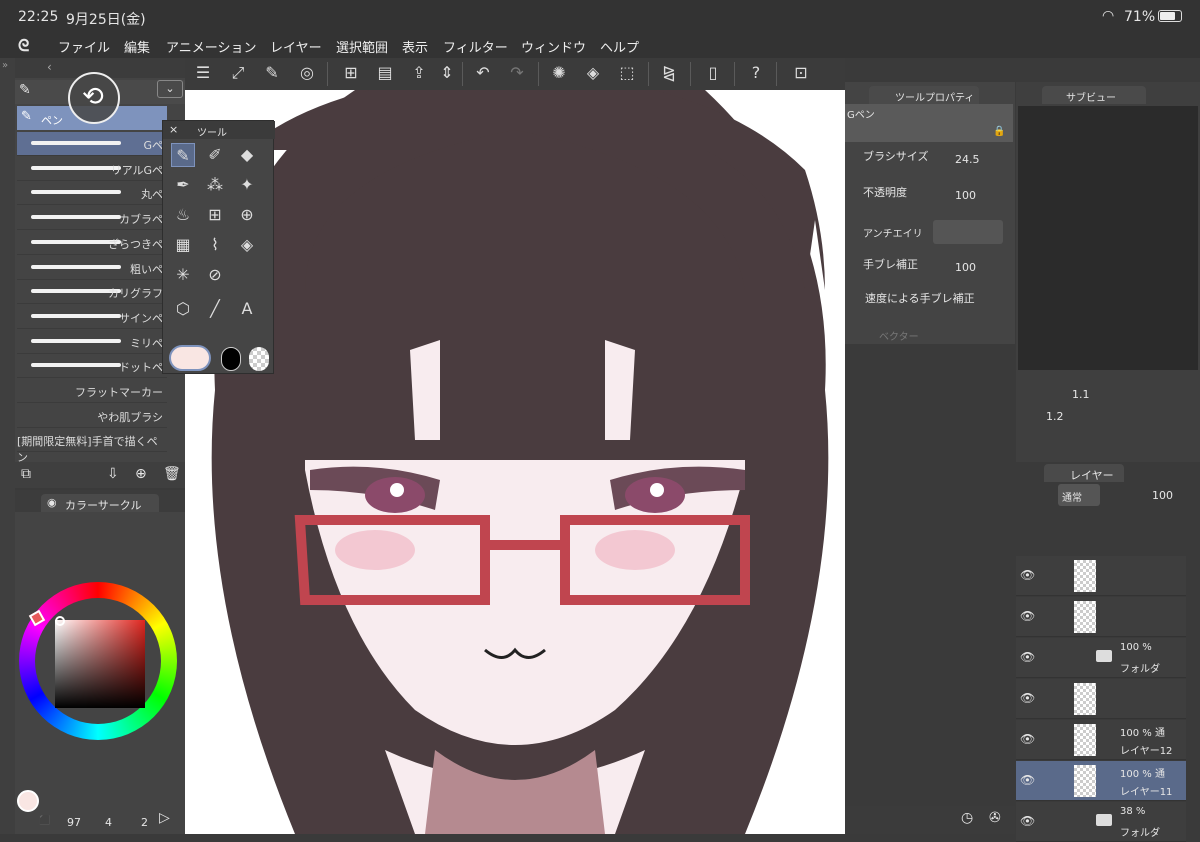 This screenshot has width=1200, height=842. Describe the element at coordinates (92, 317) in the screenshot. I see `brush-item: サインペ` at that location.